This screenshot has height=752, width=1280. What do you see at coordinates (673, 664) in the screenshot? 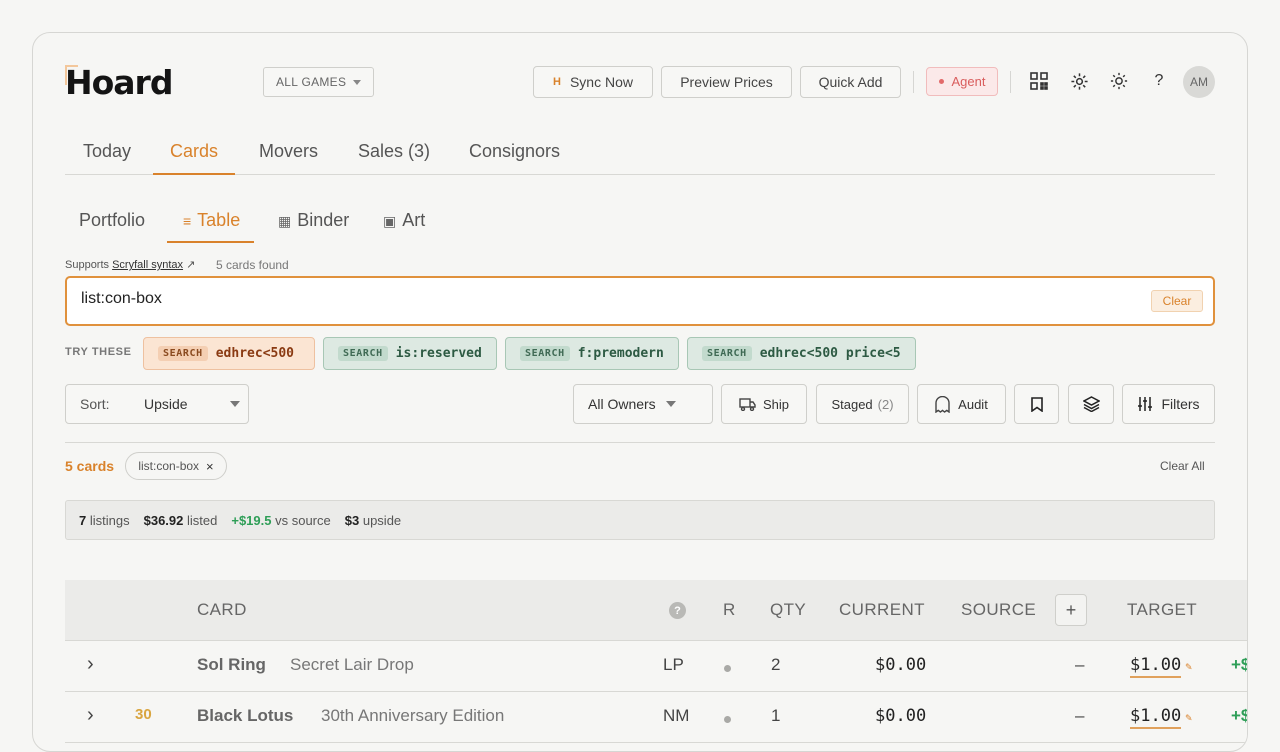
I see `card-condition: LP` at bounding box center [673, 664].